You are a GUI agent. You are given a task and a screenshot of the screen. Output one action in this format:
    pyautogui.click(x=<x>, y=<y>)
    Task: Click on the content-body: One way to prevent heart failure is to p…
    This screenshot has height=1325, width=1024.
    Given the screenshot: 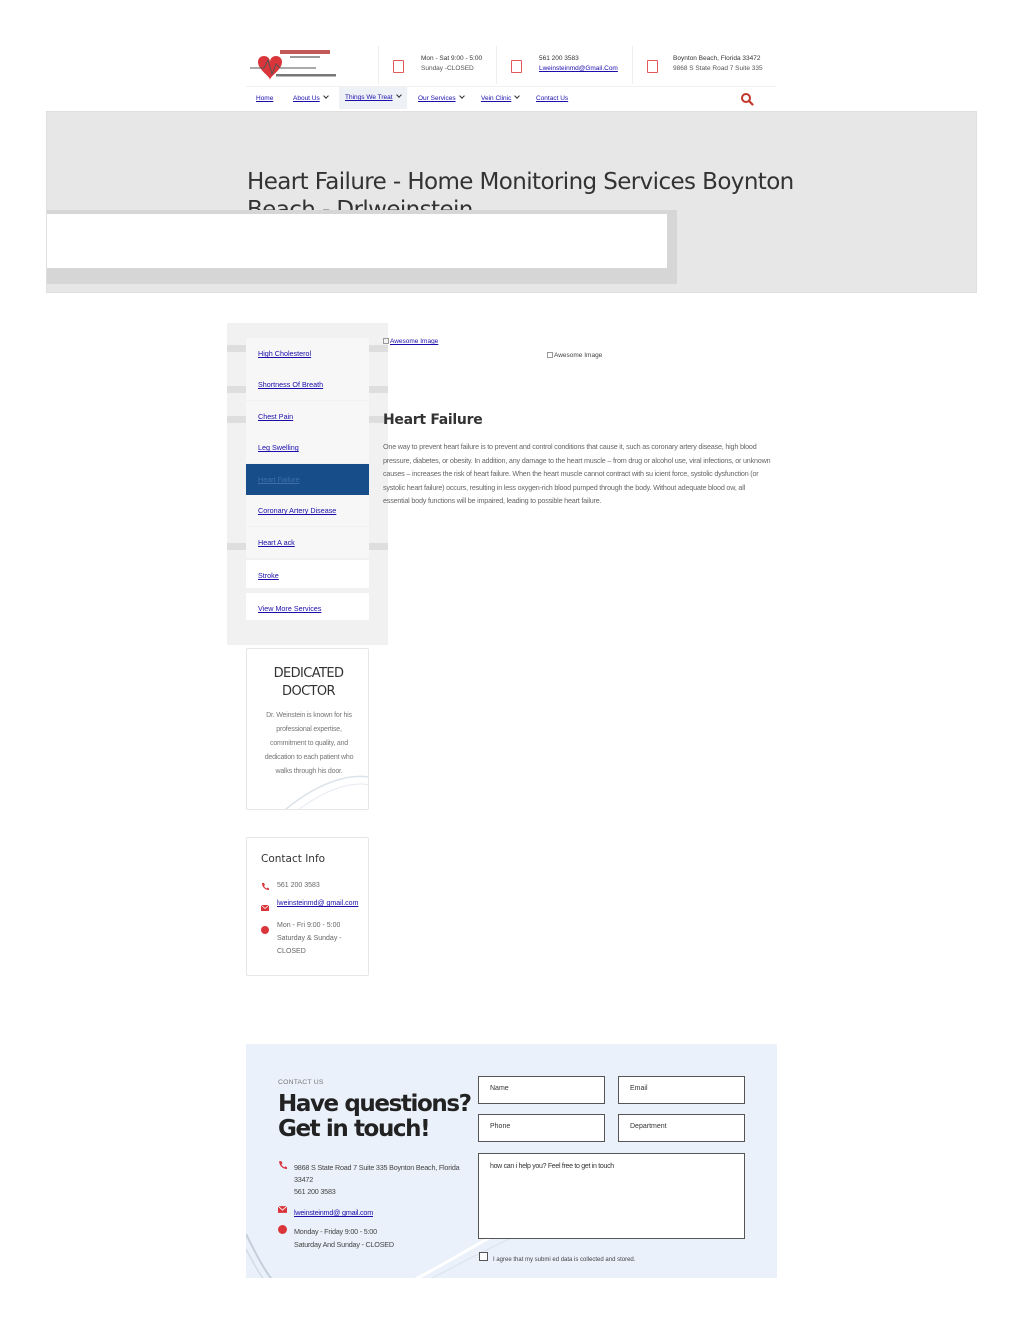 What is the action you would take?
    pyautogui.click(x=577, y=474)
    